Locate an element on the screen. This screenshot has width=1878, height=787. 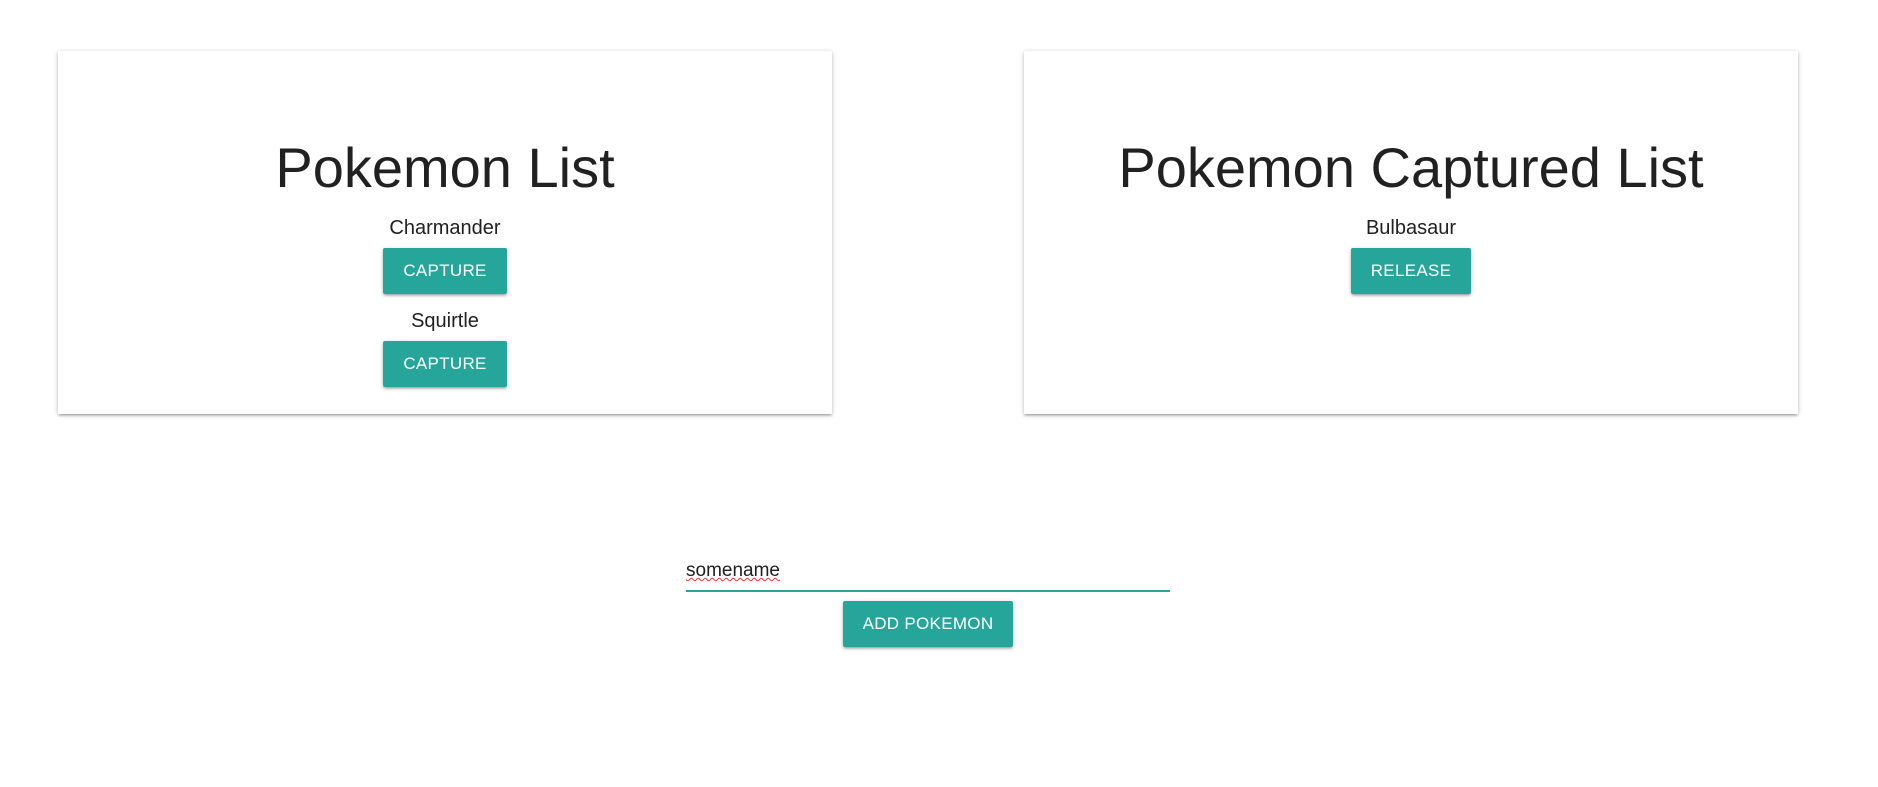
pokemon-list-items: Charmander CAPTURE Squirtle CAPTURE is located at coordinates (445, 301).